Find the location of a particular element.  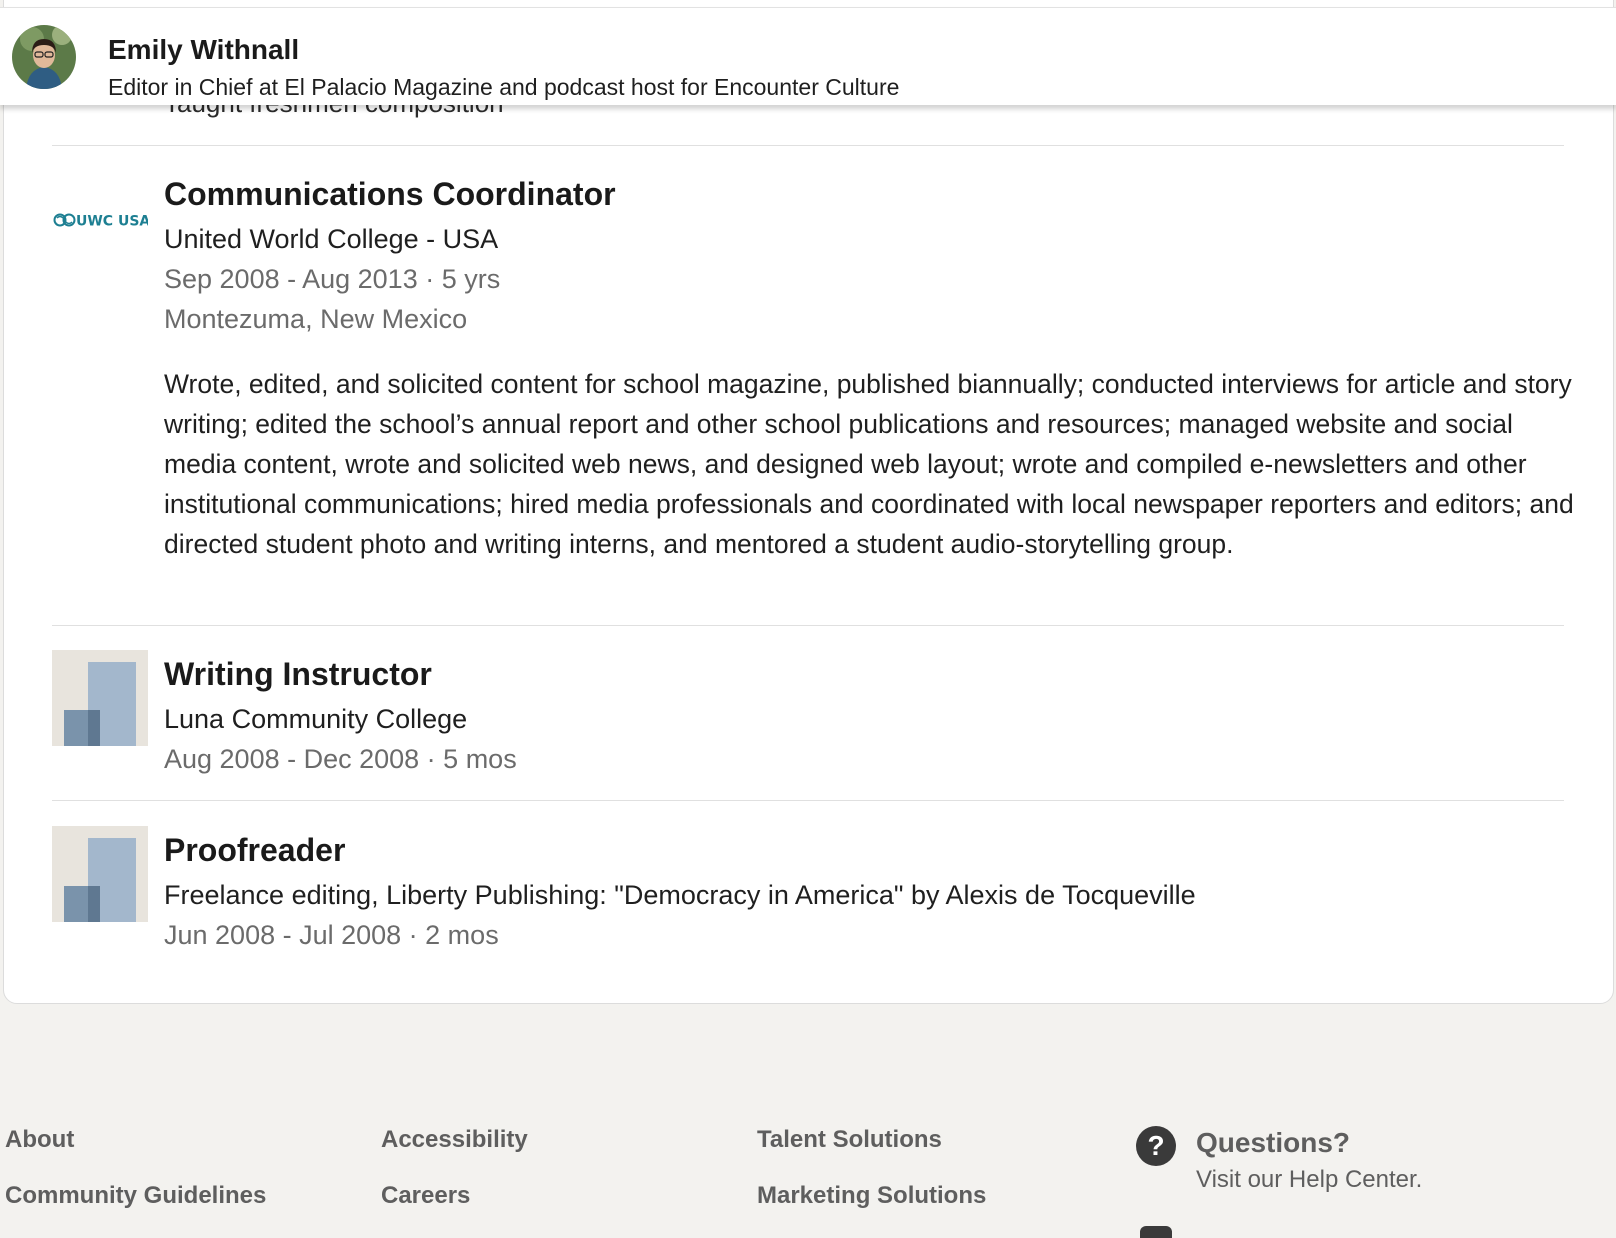

company-name: Luna Community College is located at coordinates (316, 719).